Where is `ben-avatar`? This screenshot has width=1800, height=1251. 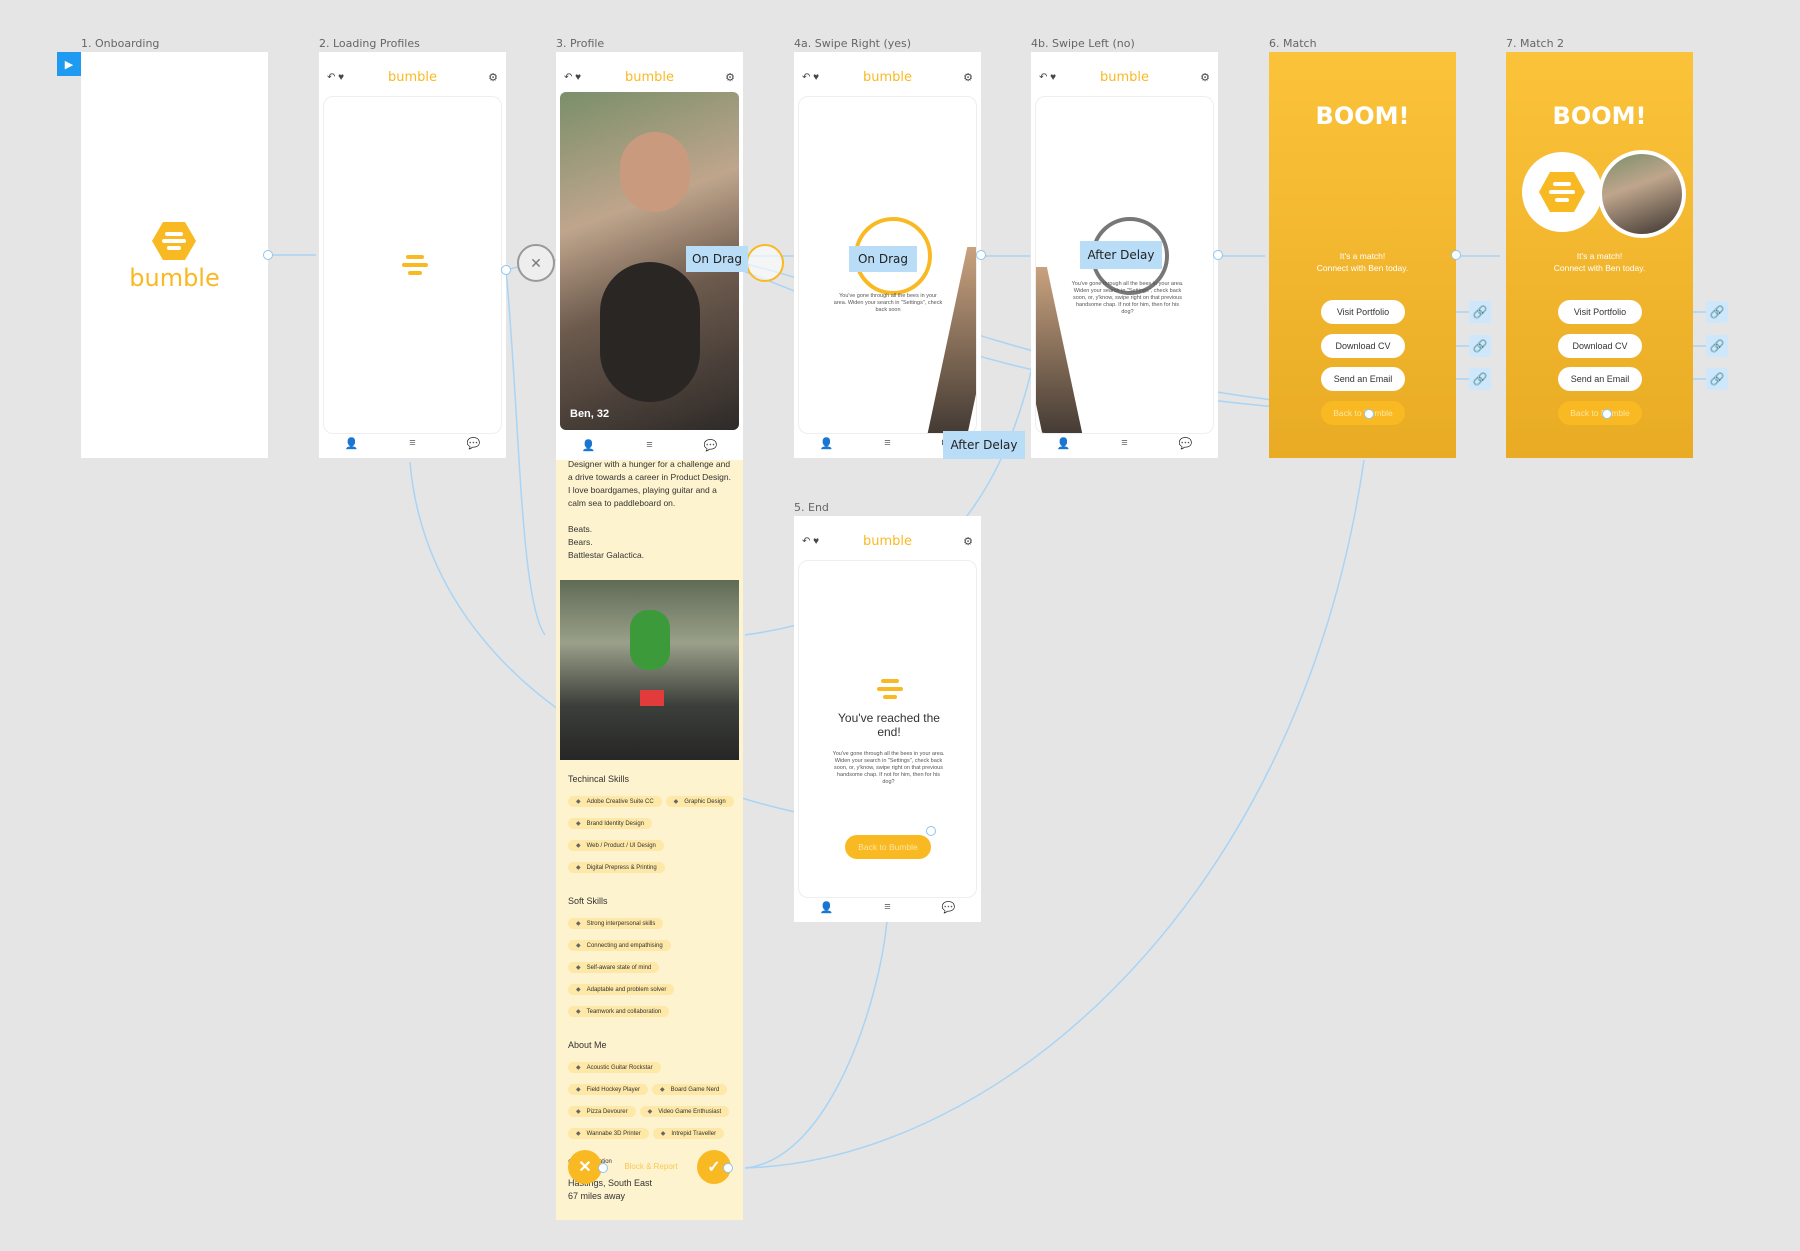
ben-avatar is located at coordinates (1642, 194).